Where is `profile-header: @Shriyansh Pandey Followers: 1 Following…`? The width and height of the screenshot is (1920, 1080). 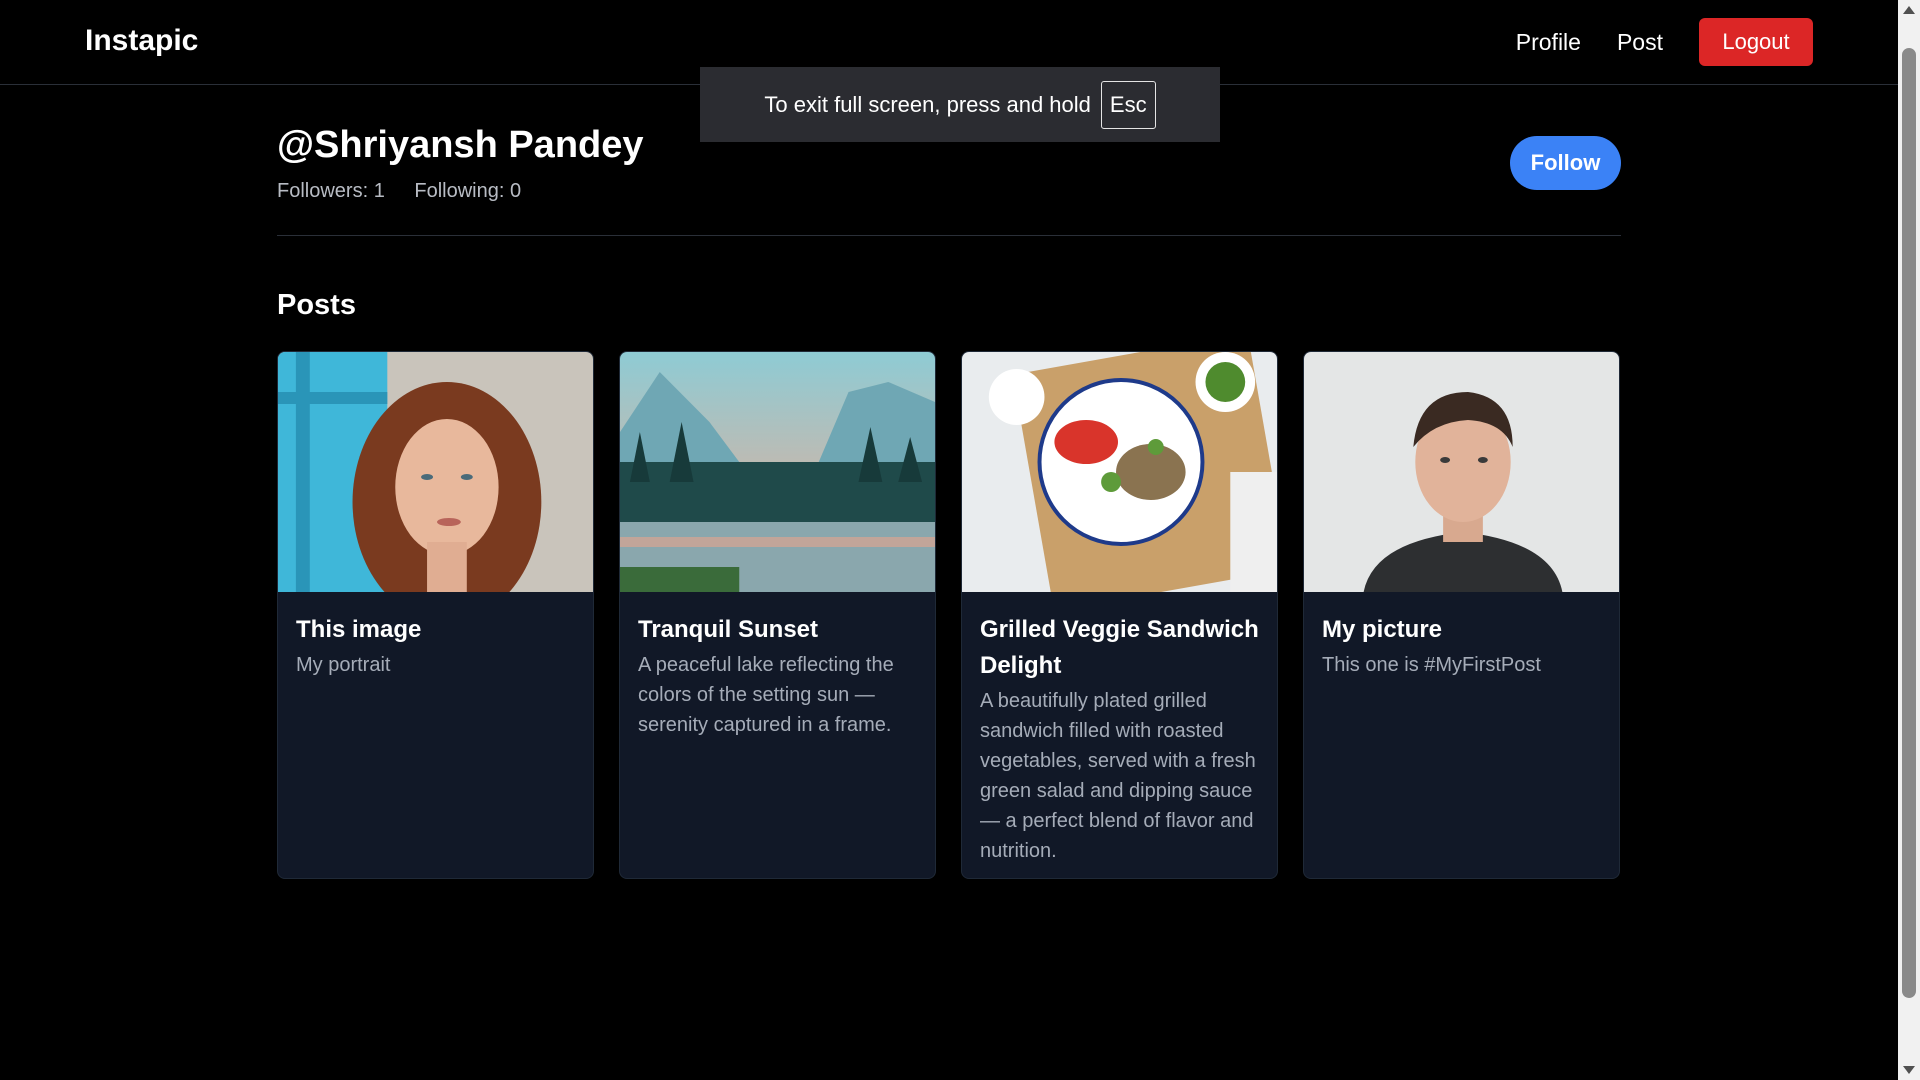
profile-header: @Shriyansh Pandey Followers: 1 Following… is located at coordinates (949, 180).